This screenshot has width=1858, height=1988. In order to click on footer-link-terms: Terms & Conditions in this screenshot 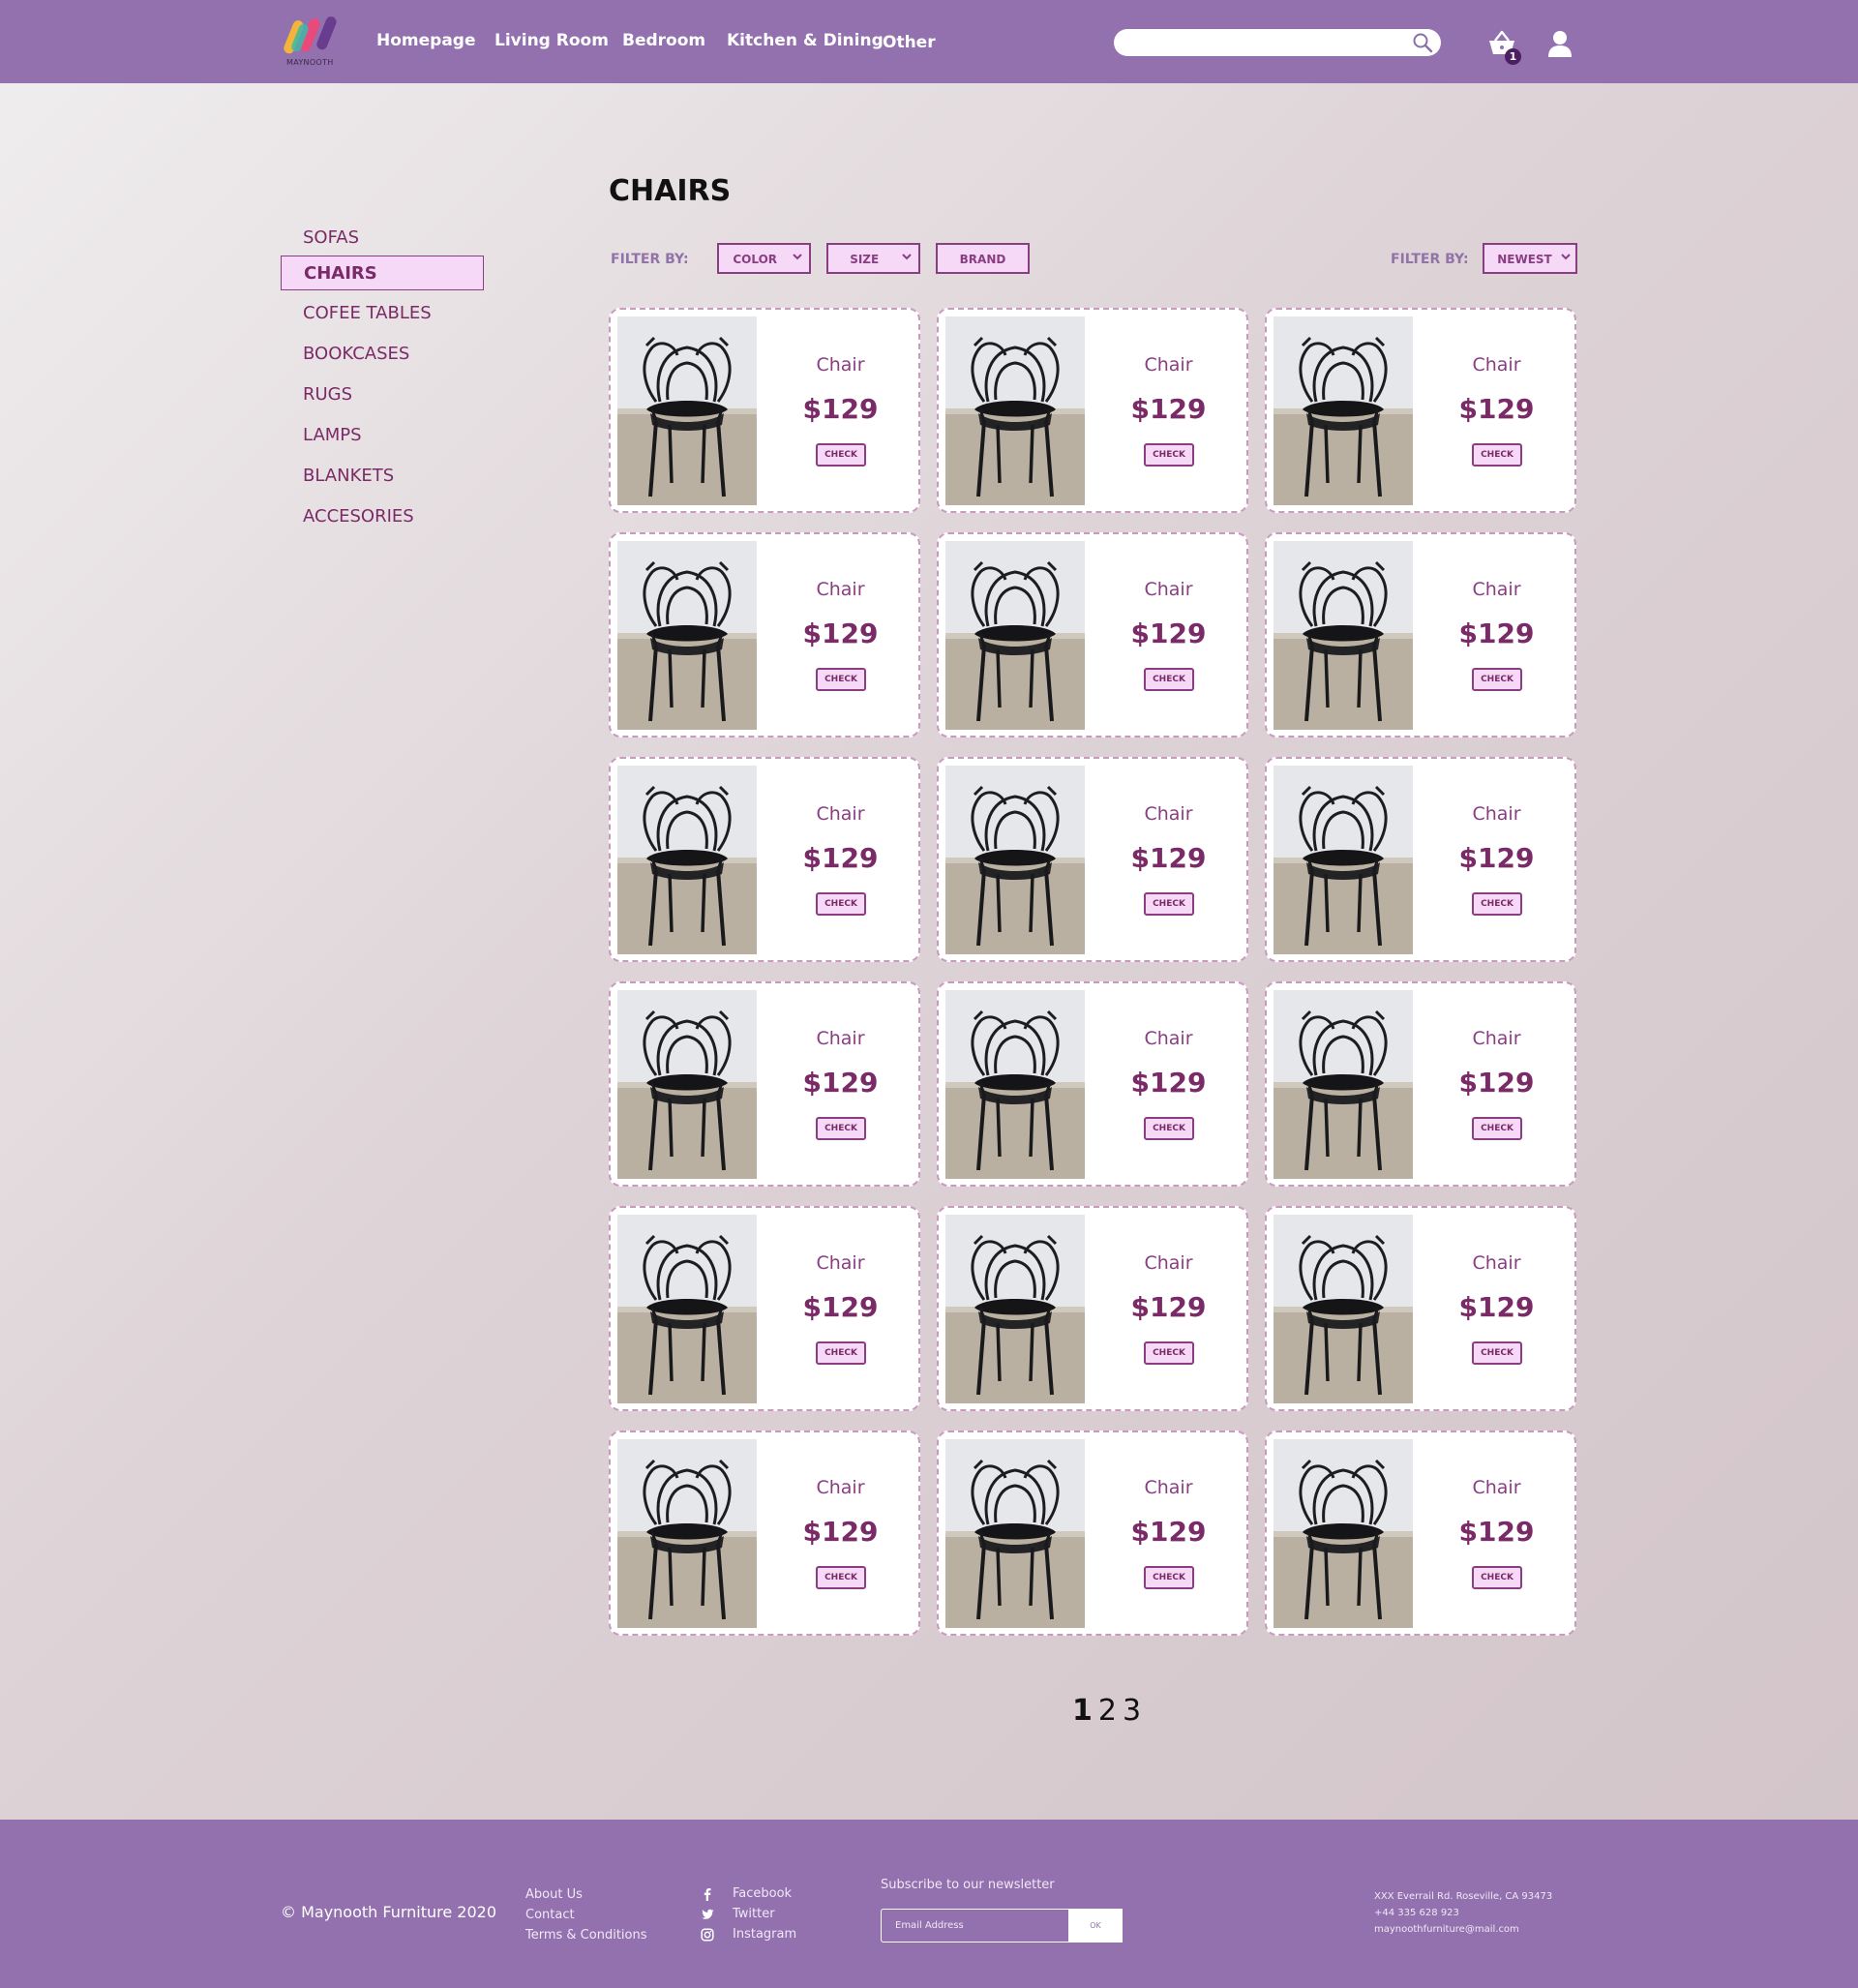, I will do `click(586, 1935)`.